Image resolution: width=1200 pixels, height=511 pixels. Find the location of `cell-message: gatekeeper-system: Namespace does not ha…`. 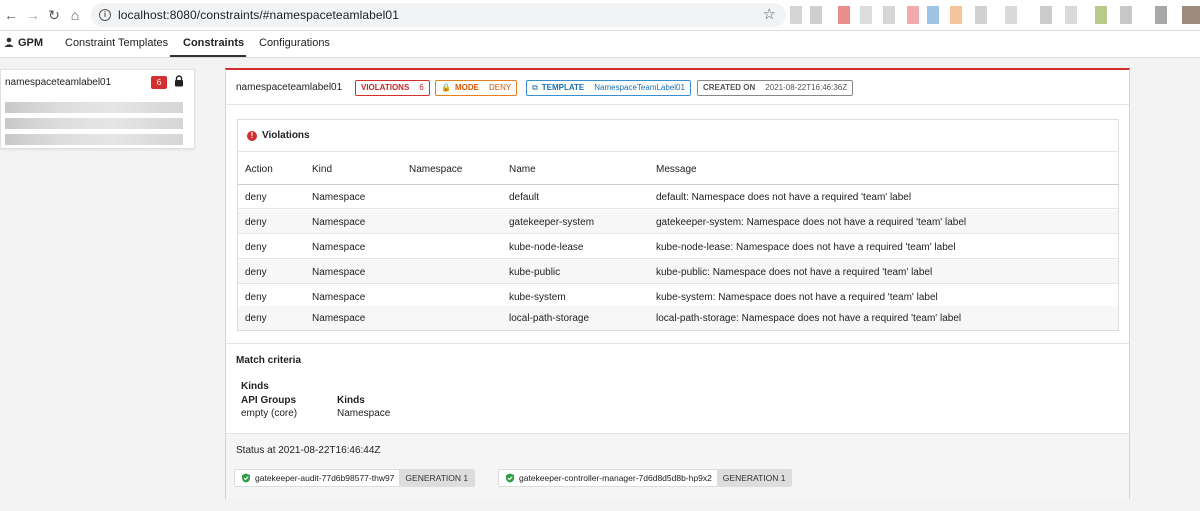

cell-message: gatekeeper-system: Namespace does not ha… is located at coordinates (811, 222).